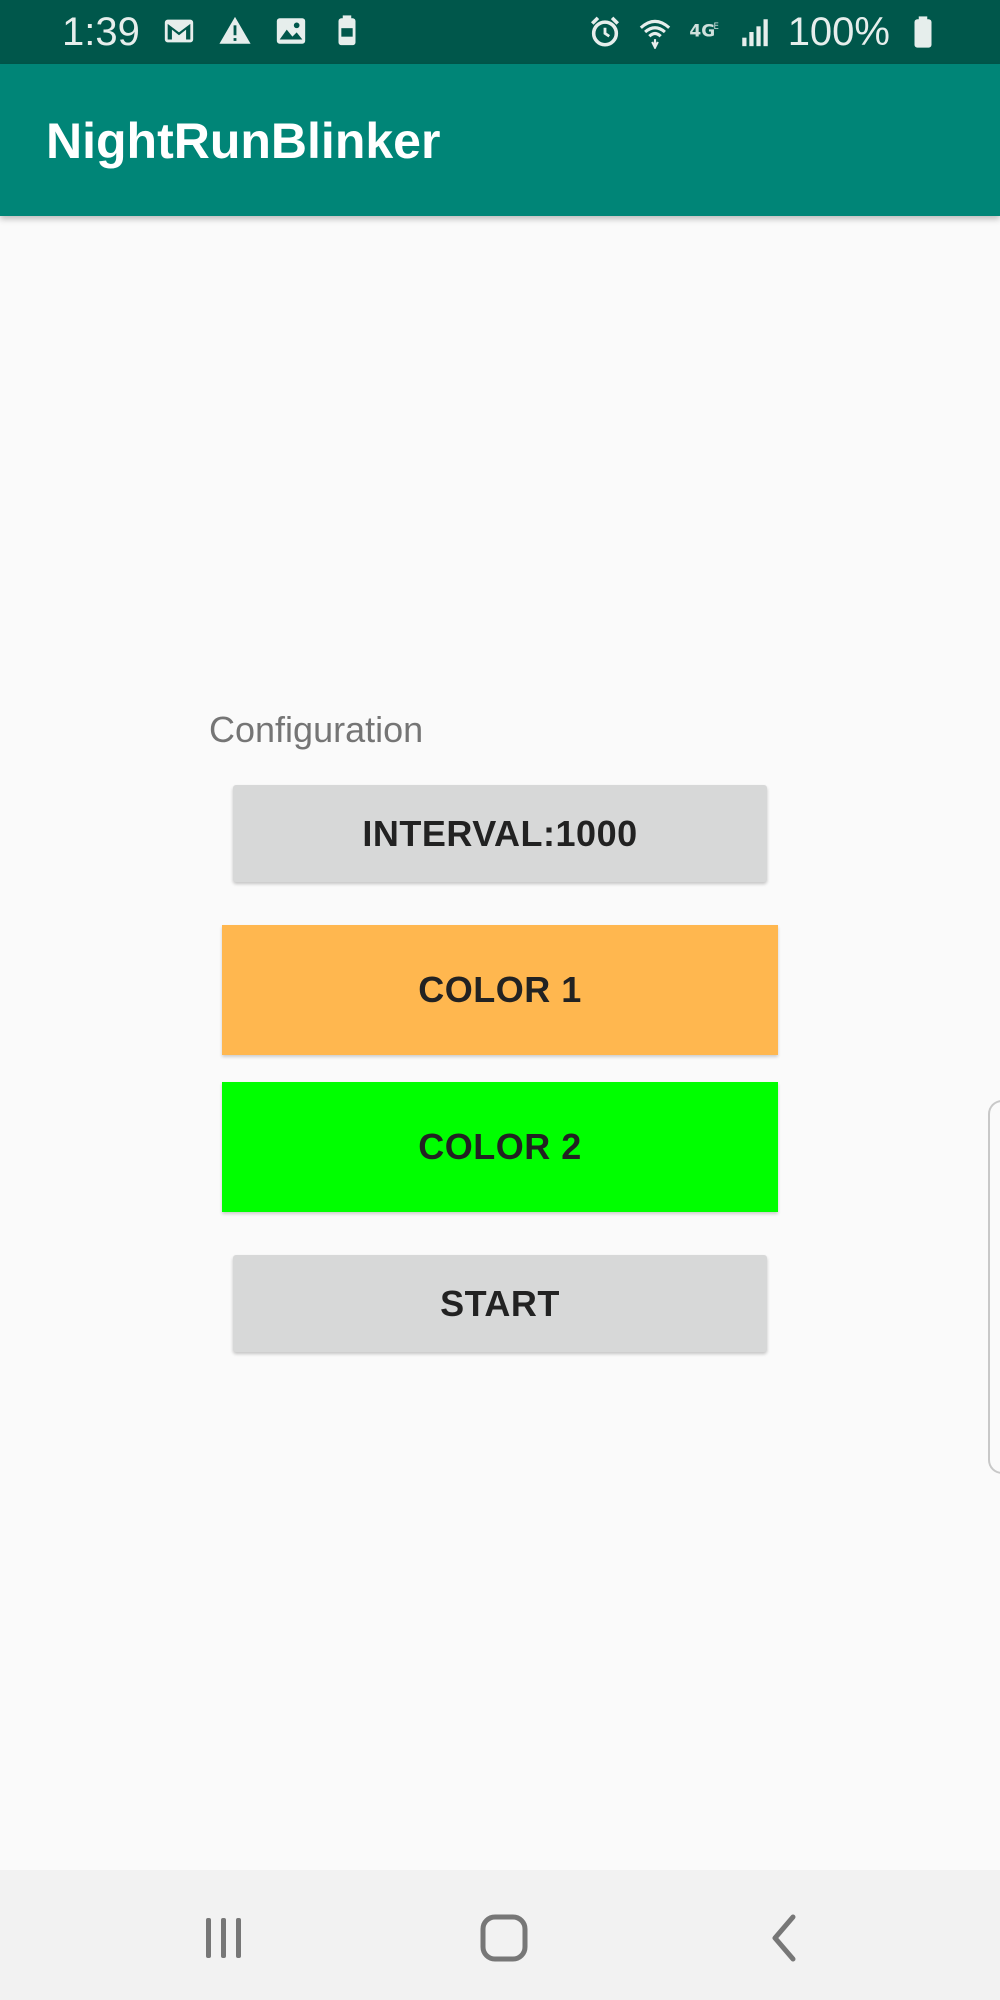  What do you see at coordinates (702, 31) in the screenshot?
I see `svg-text: 4G` at bounding box center [702, 31].